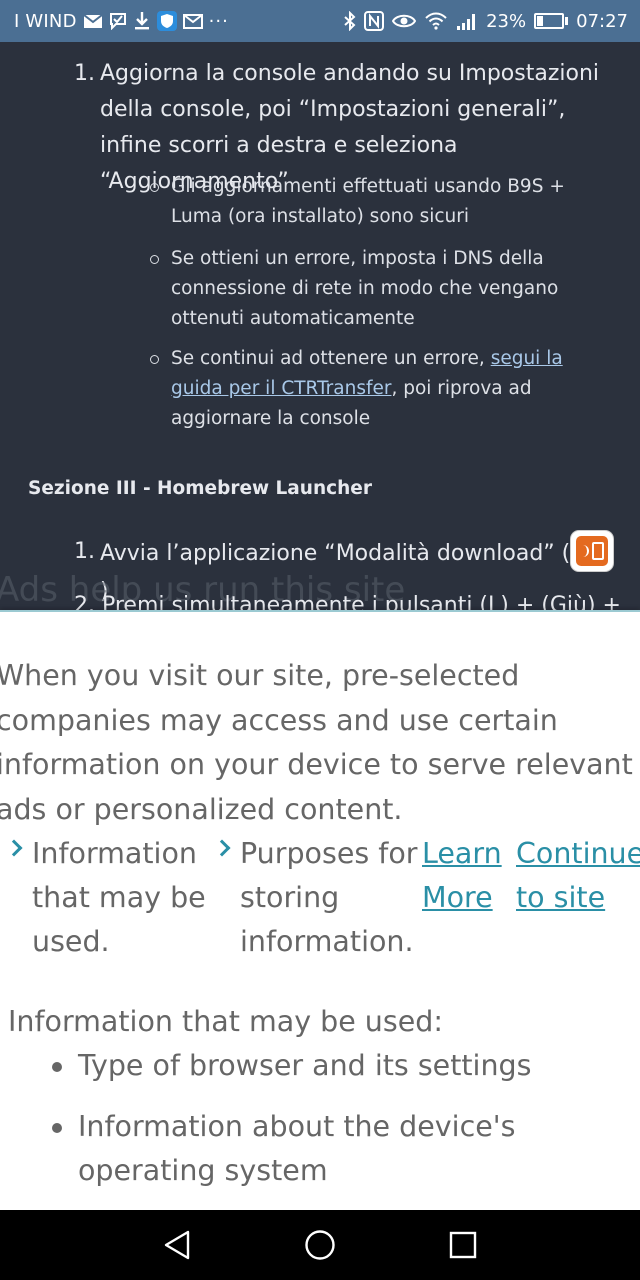 The width and height of the screenshot is (640, 1280). I want to click on recents-icon, so click(463, 1245).